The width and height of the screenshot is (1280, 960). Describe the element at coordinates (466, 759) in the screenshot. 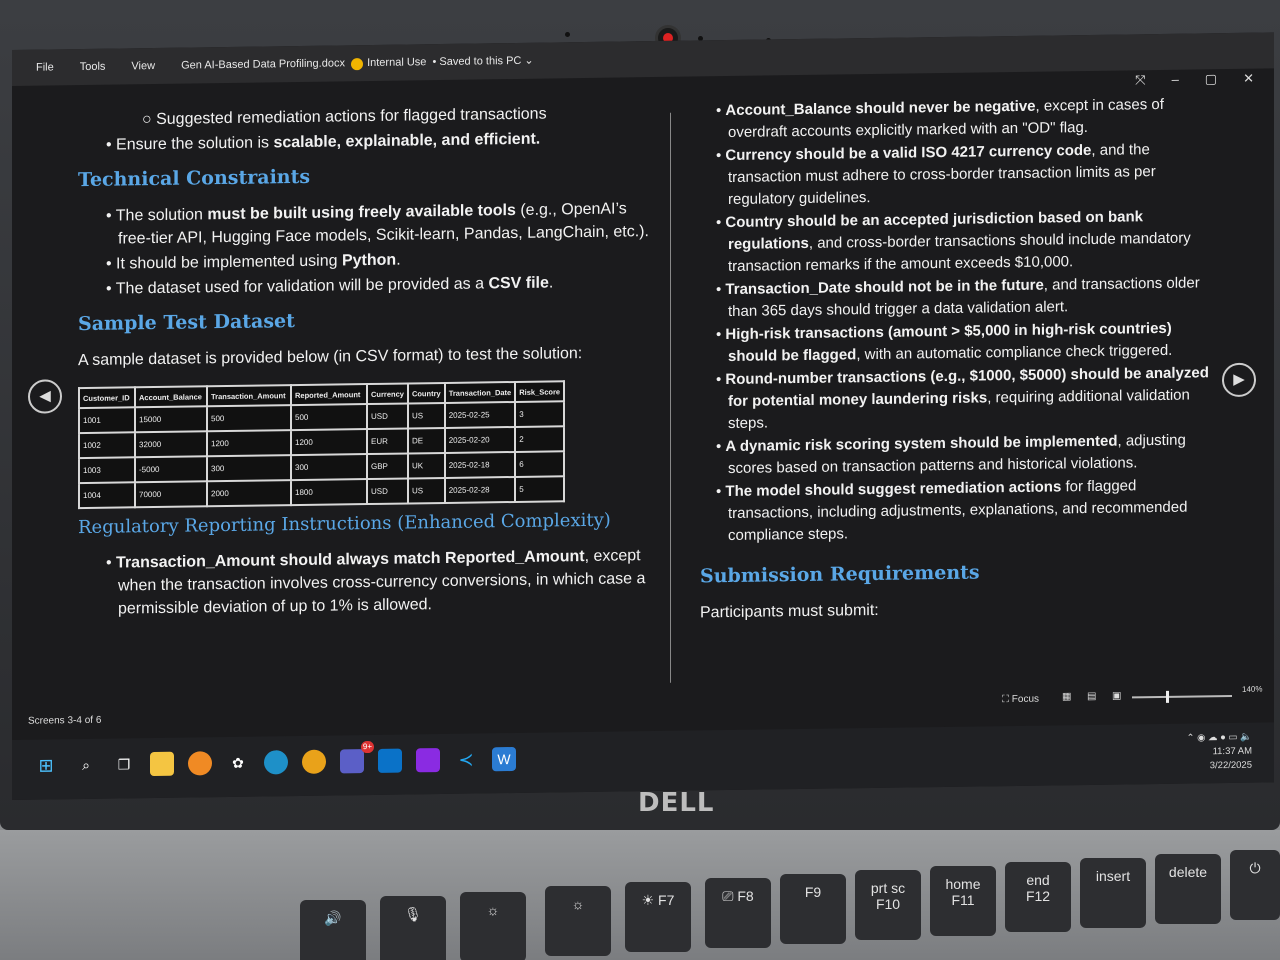

I see `vscode-icon: ≺` at that location.